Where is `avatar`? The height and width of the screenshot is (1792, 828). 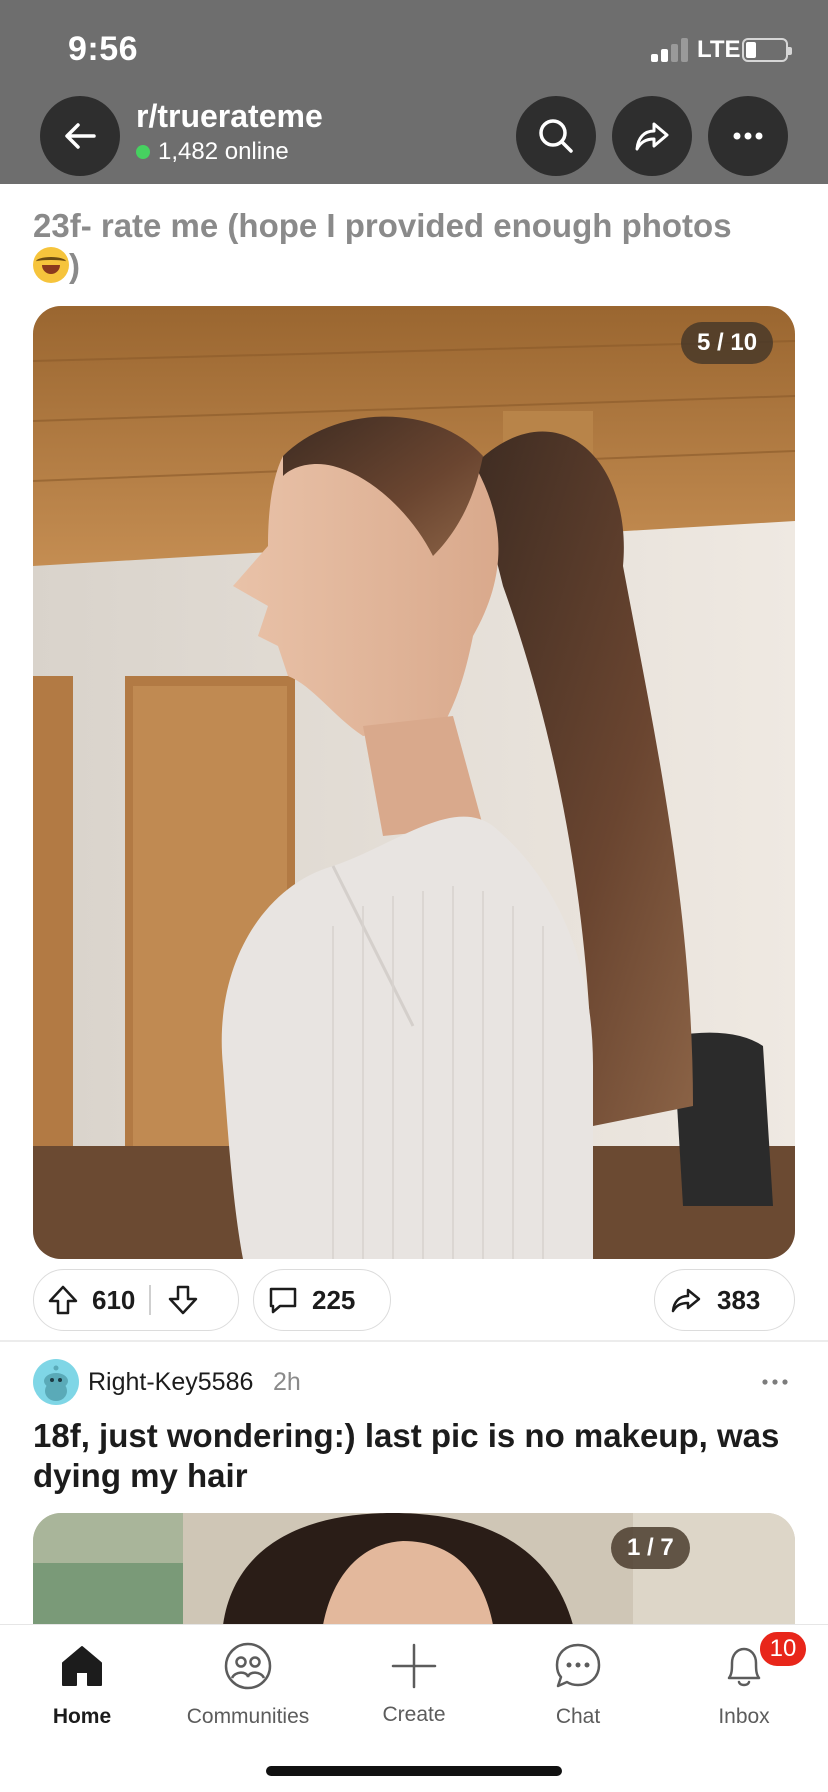 avatar is located at coordinates (56, 1382).